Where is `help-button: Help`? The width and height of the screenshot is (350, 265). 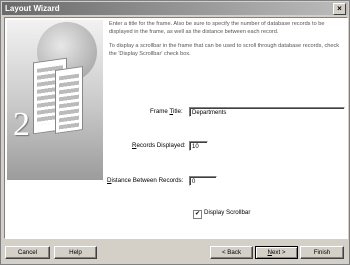
help-button: Help is located at coordinates (75, 252).